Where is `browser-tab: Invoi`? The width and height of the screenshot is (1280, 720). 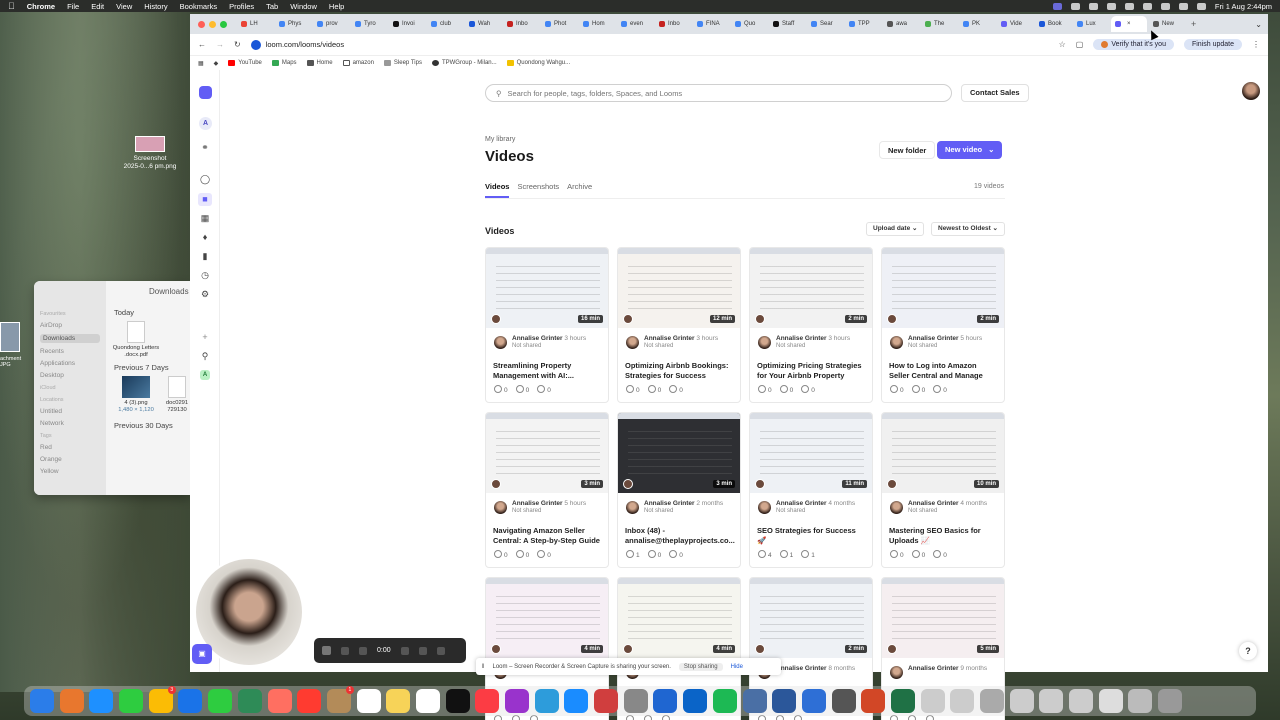
browser-tab: Invoi is located at coordinates (407, 24).